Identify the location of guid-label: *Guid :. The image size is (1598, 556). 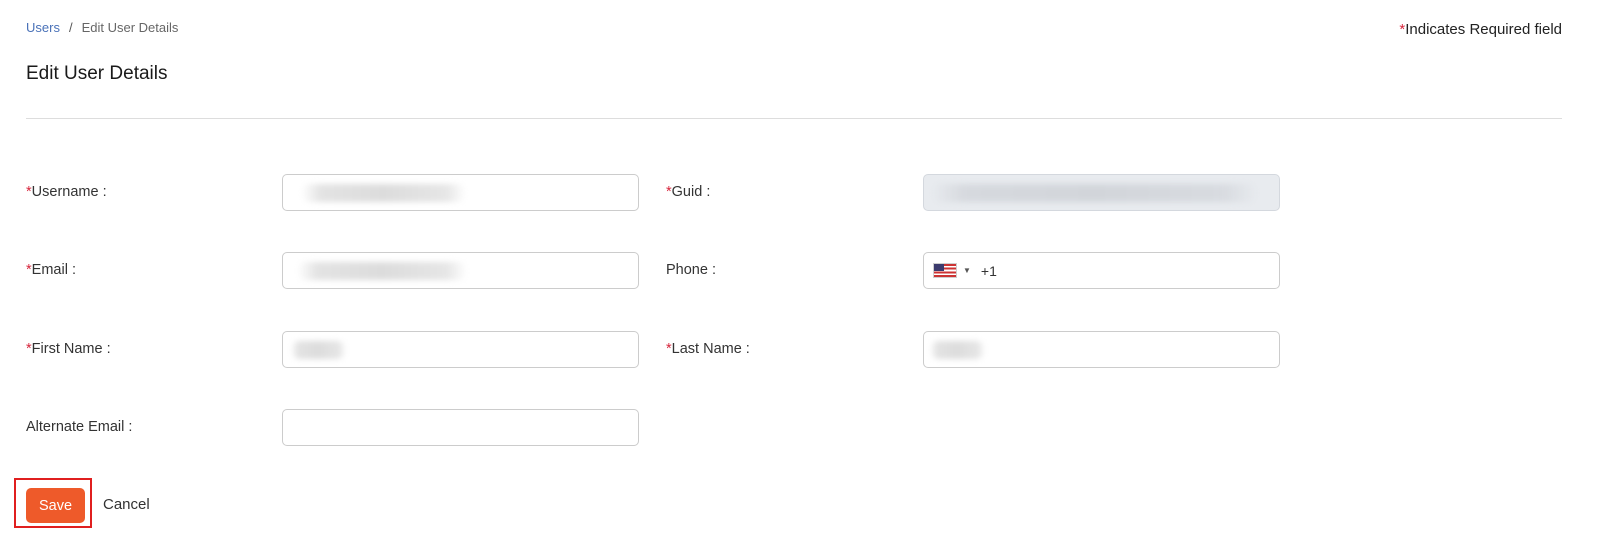
(688, 192).